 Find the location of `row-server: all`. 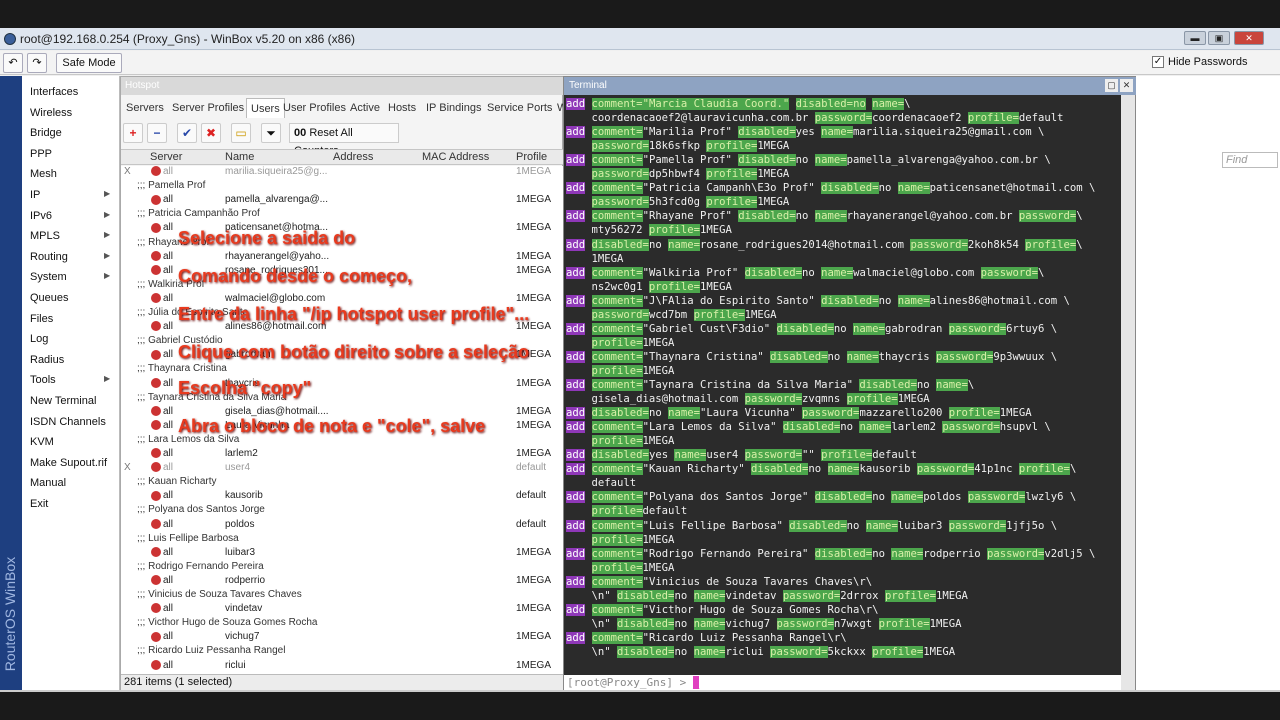

row-server: all is located at coordinates (168, 580).